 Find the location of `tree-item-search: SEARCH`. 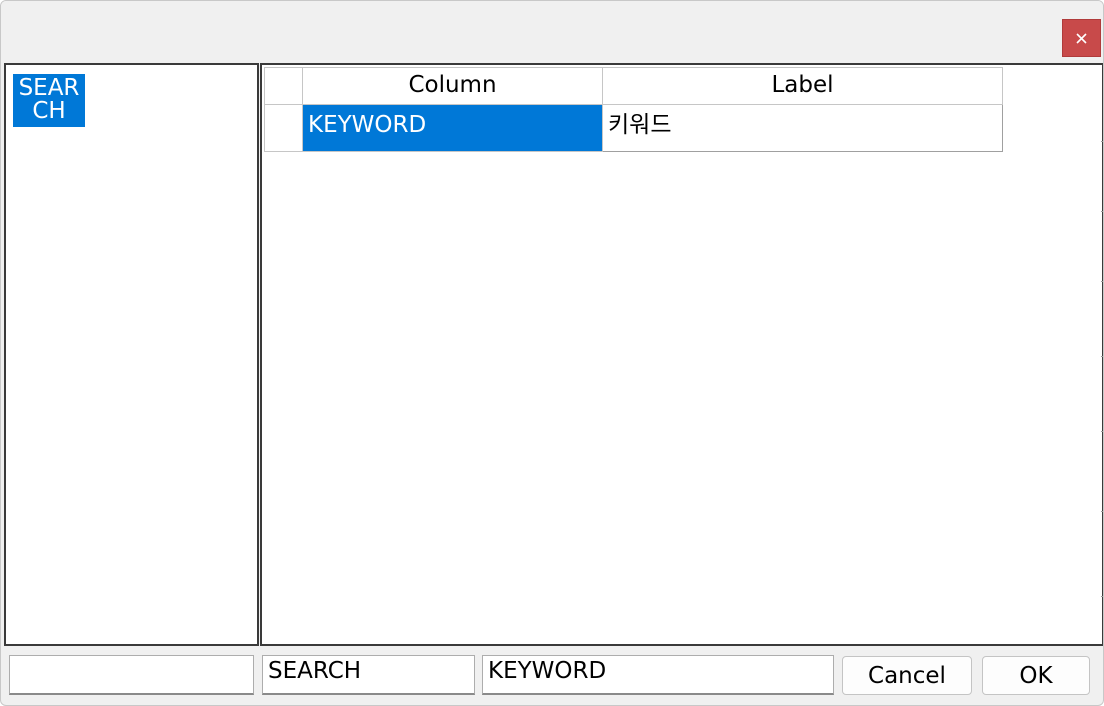

tree-item-search: SEARCH is located at coordinates (49, 100).